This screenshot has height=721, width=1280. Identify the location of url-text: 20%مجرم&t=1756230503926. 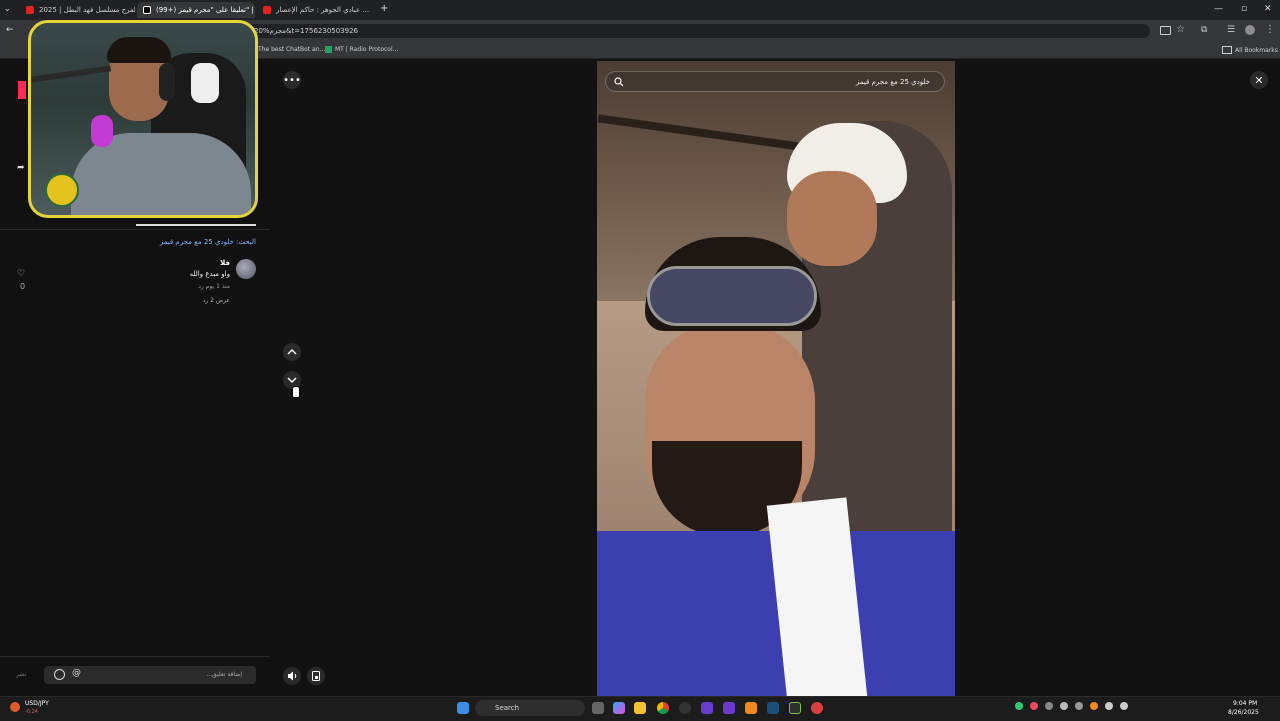
(306, 31).